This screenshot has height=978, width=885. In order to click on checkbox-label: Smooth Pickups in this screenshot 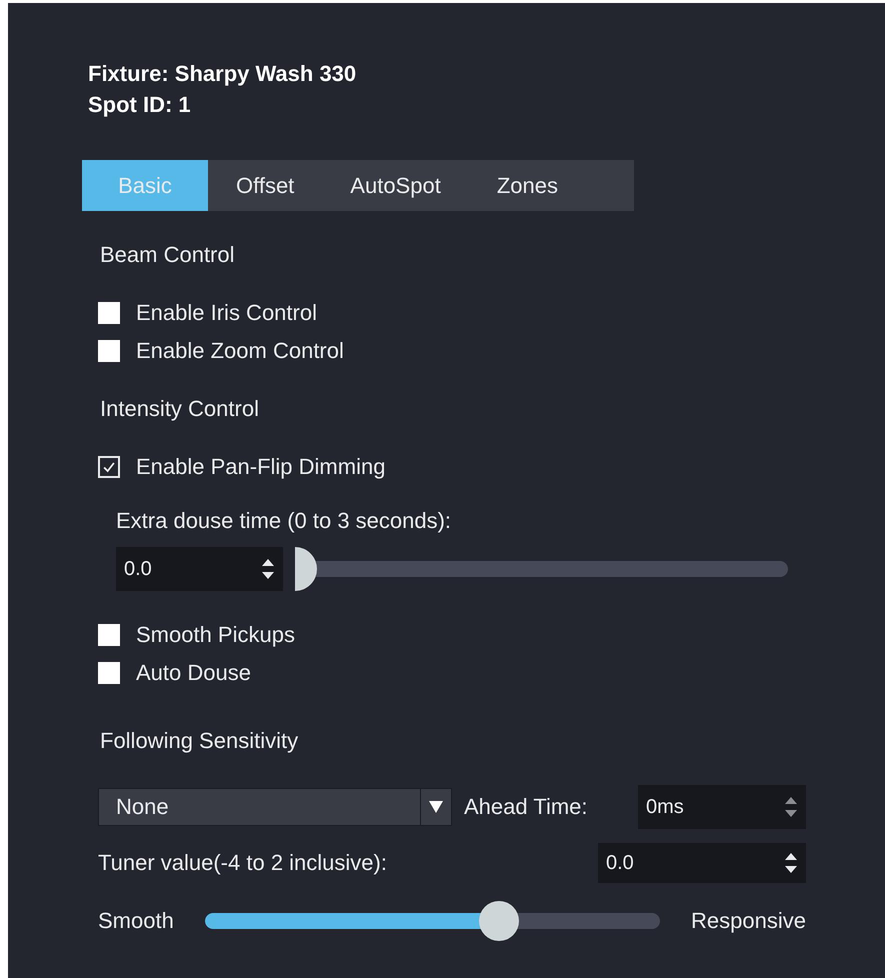, I will do `click(215, 635)`.